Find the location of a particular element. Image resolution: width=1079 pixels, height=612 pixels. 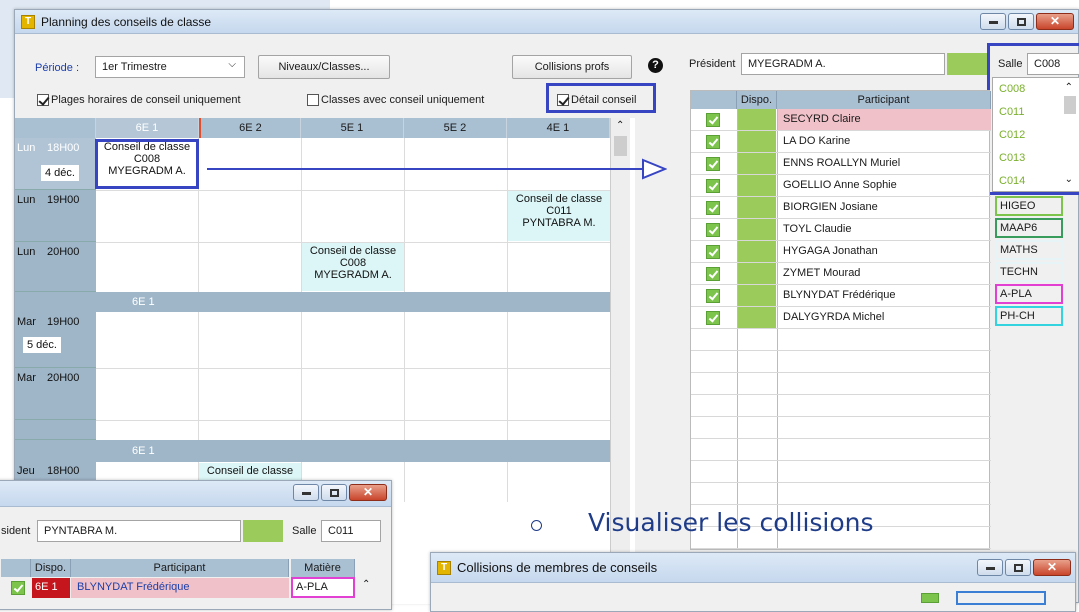

participant-row: SECYRD Claire is located at coordinates (841, 120).